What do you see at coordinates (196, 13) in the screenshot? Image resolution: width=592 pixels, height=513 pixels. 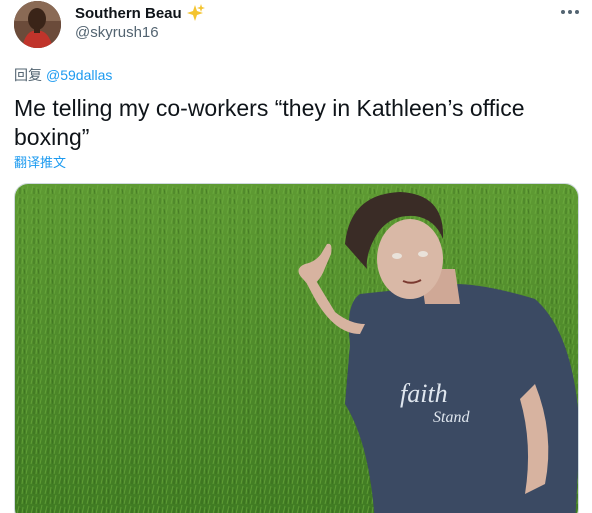 I see `sparkles-icon` at bounding box center [196, 13].